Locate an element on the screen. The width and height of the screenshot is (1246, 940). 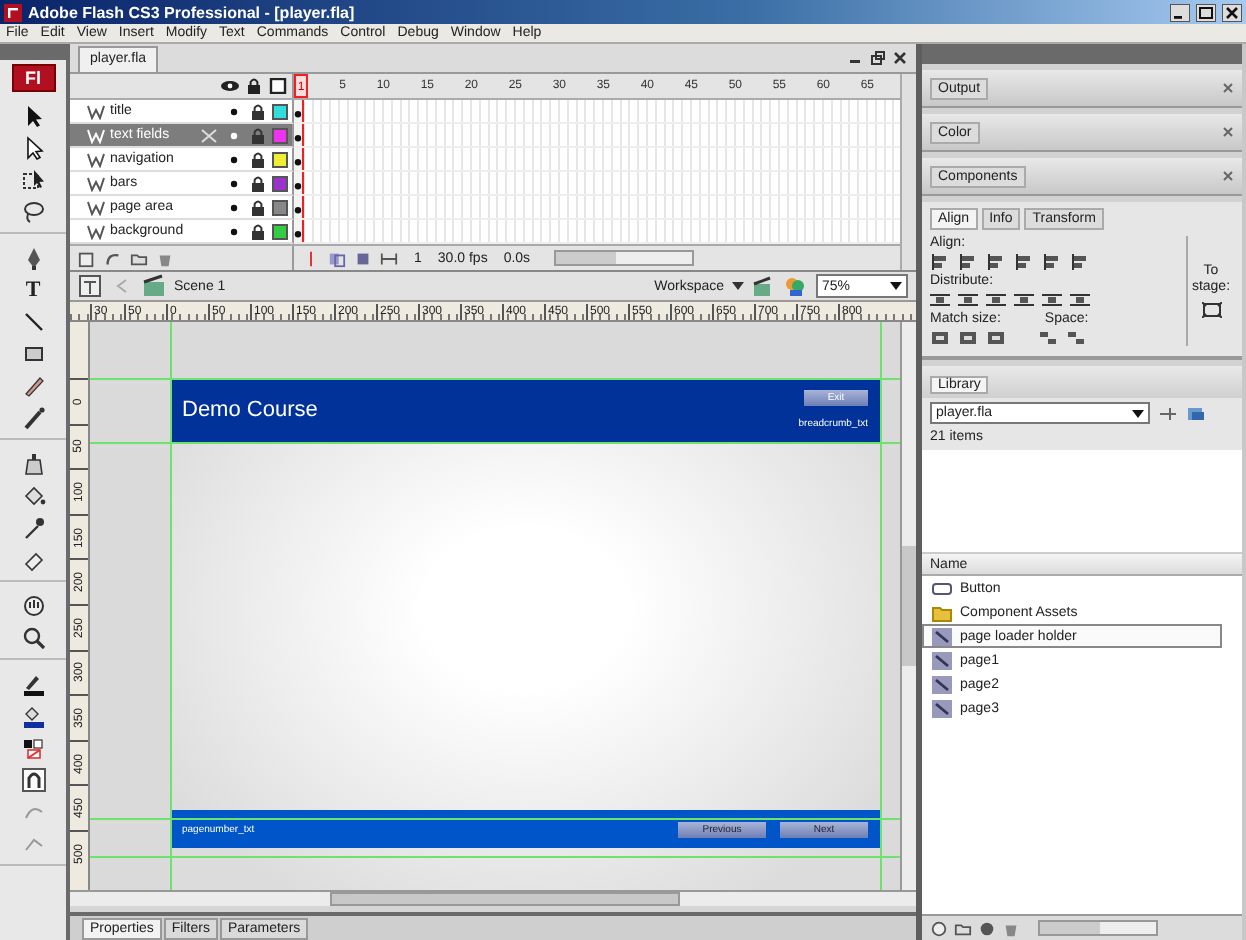
ink-bottle-icon is located at coordinates (33, 464).